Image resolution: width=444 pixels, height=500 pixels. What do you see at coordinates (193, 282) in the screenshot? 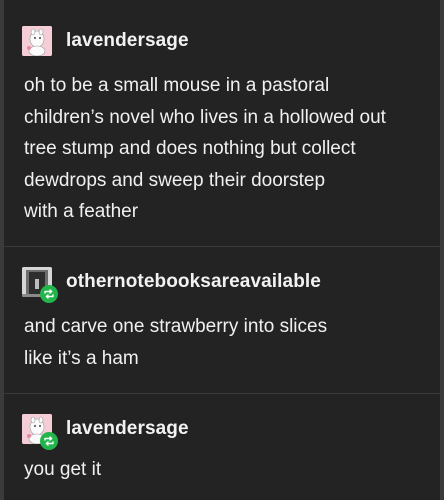
I see `post-2-username: othernotebooksareavailable` at bounding box center [193, 282].